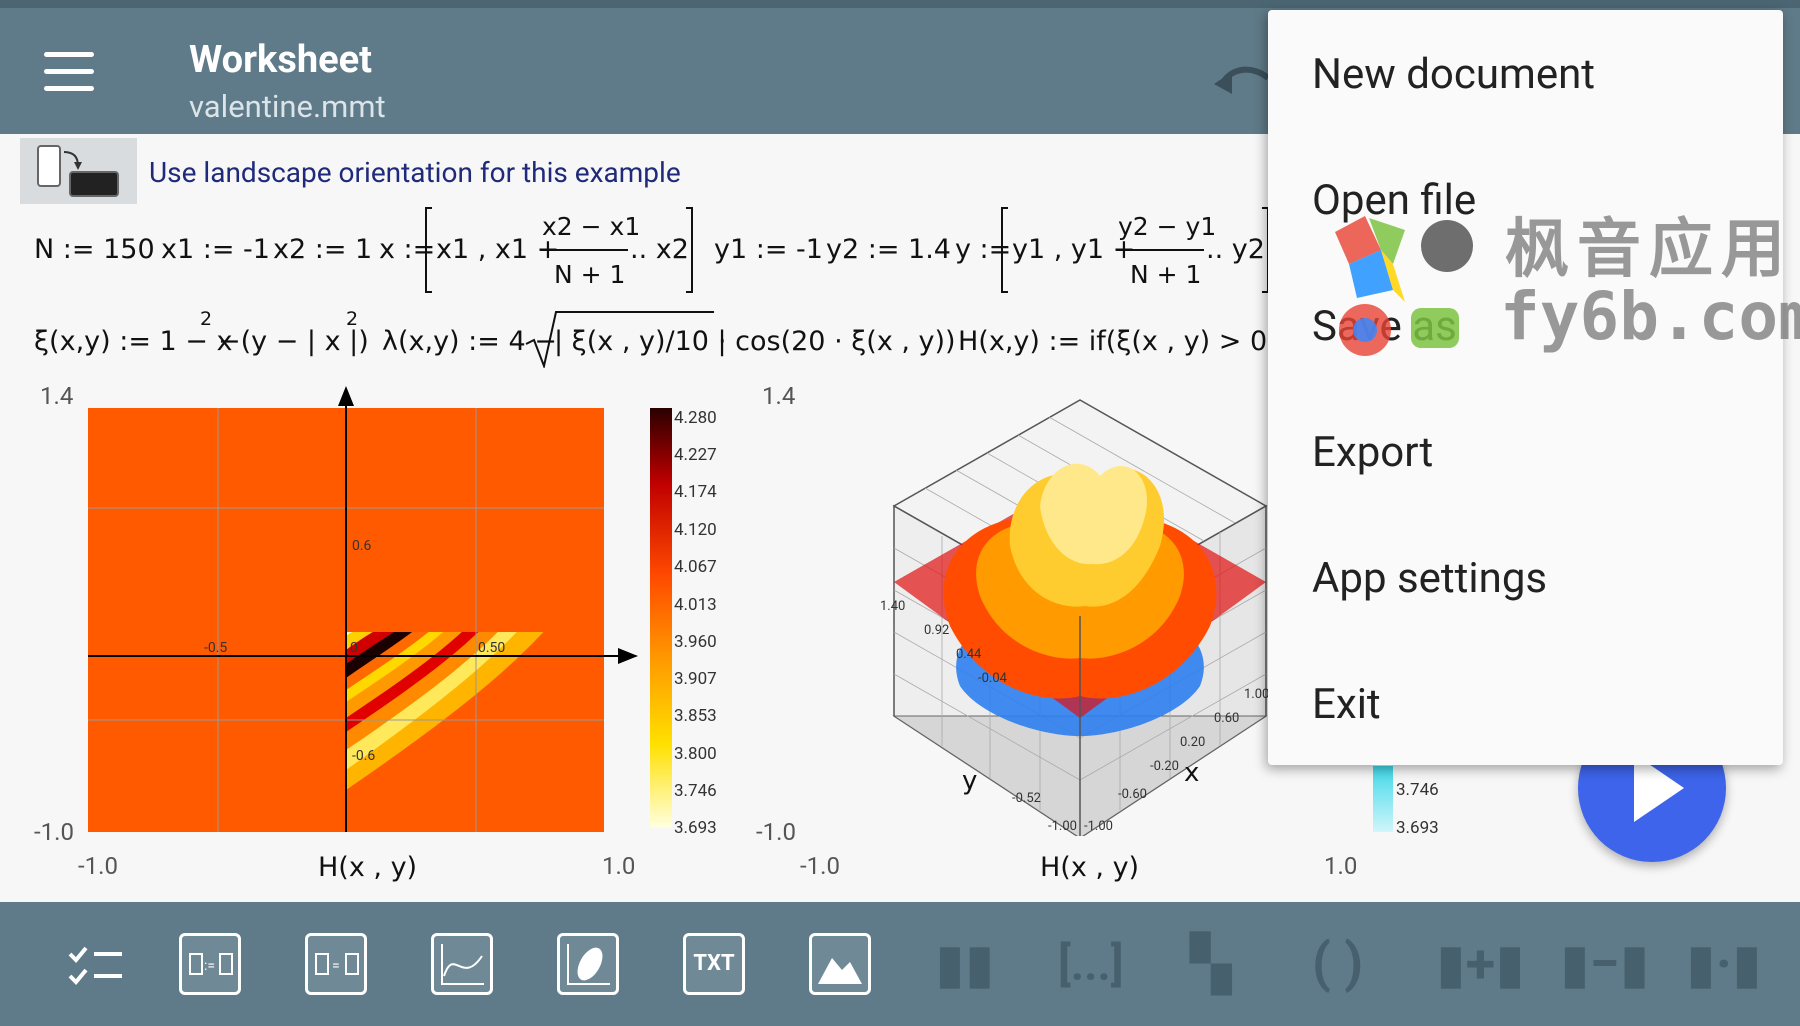 Image resolution: width=1800 pixels, height=1026 pixels. I want to click on hamburger-menu-icon, so click(69, 77).